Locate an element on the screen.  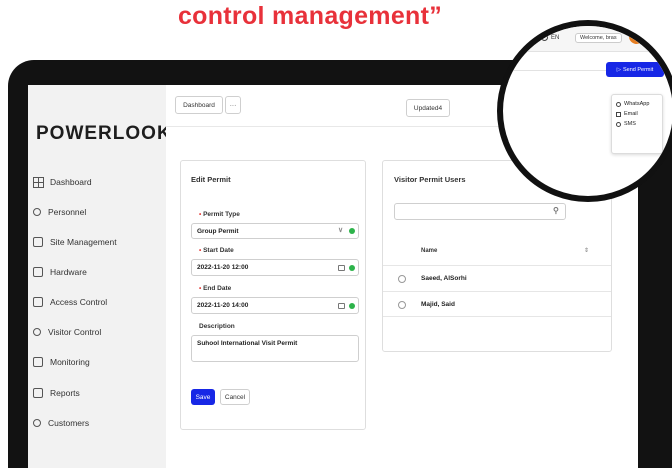
email-icon is located at coordinates (618, 114).